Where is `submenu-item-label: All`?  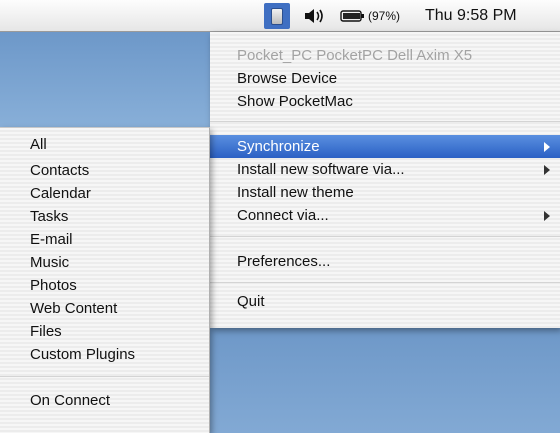
submenu-item-label: All is located at coordinates (38, 144).